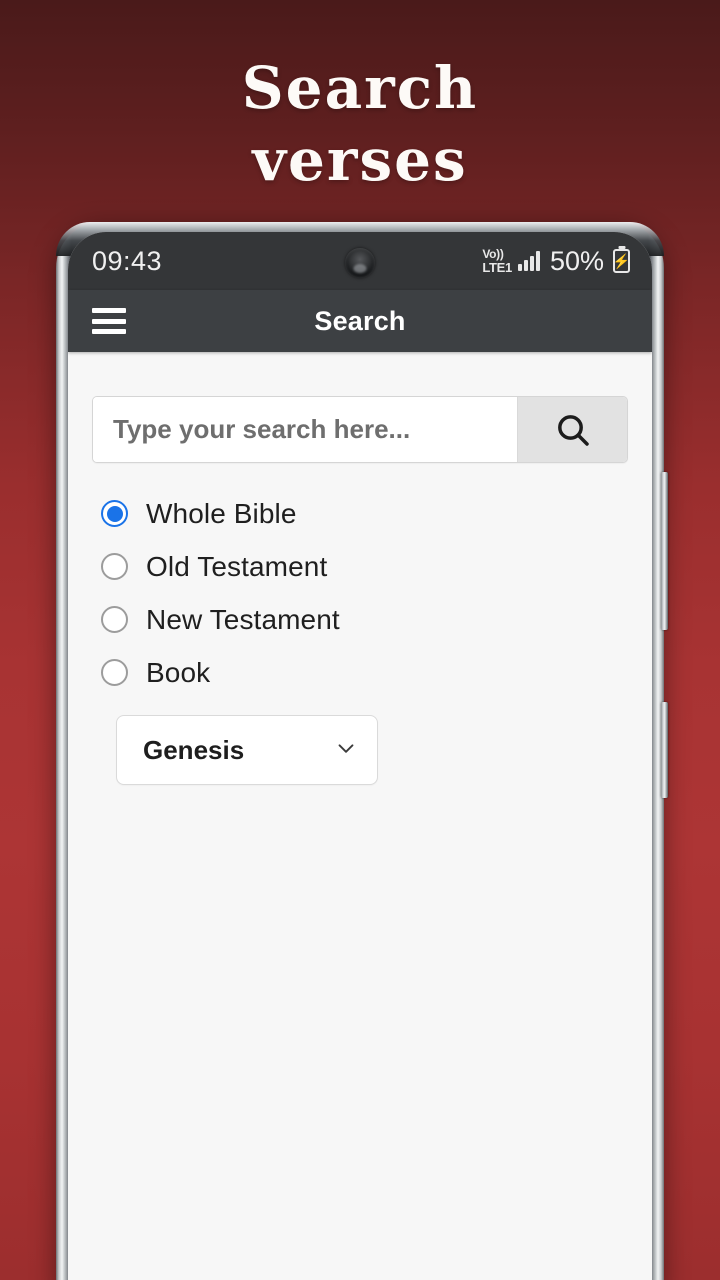  Describe the element at coordinates (346, 750) in the screenshot. I see `chevron-down-icon` at that location.